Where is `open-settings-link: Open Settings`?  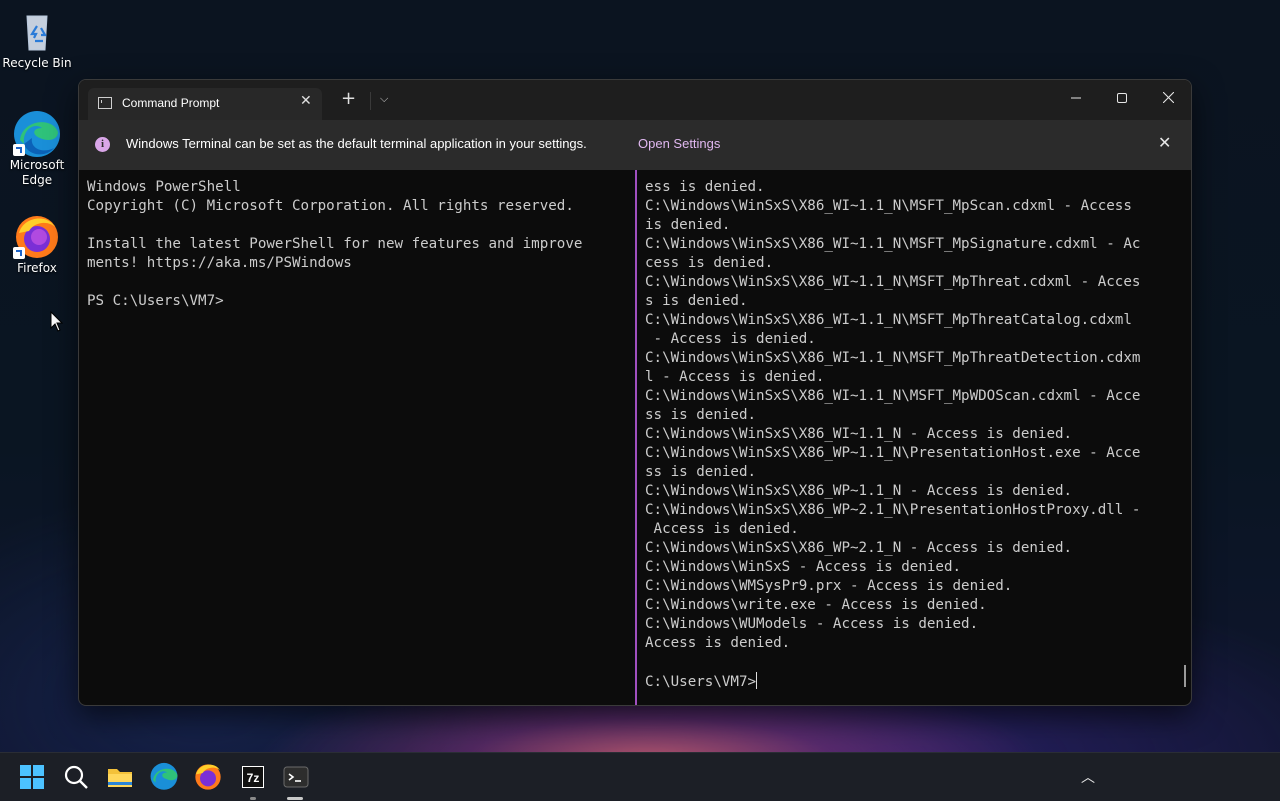
open-settings-link: Open Settings is located at coordinates (679, 143).